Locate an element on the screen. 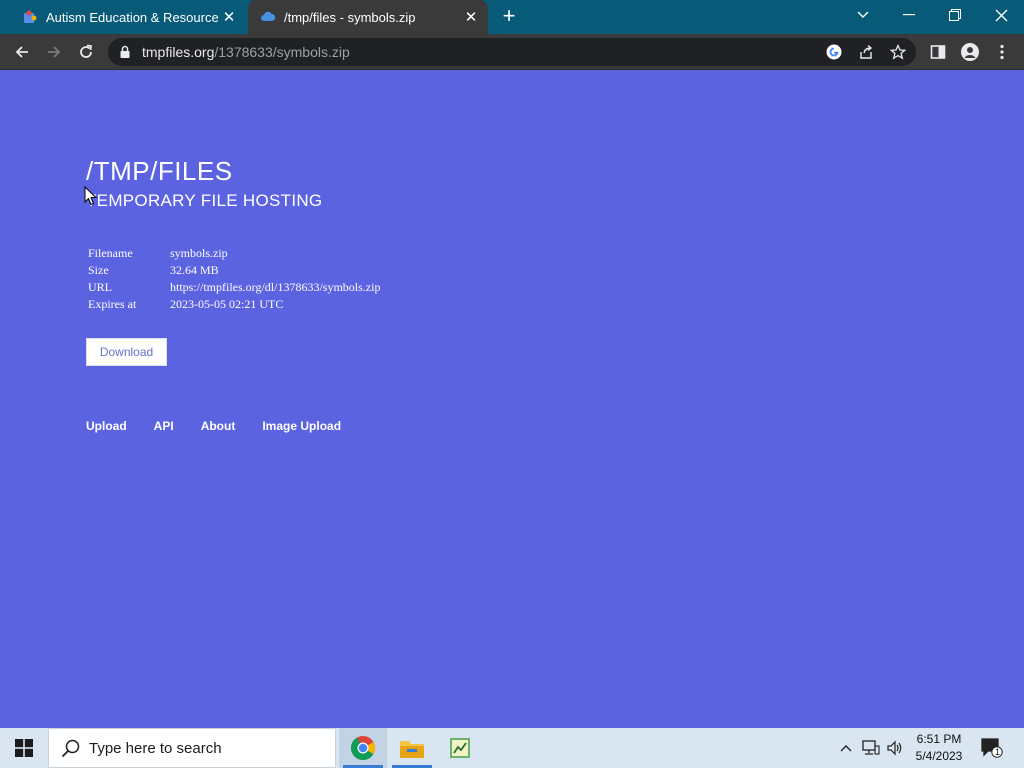  tab-title: /tmp/files - symbols.zip is located at coordinates (350, 17).